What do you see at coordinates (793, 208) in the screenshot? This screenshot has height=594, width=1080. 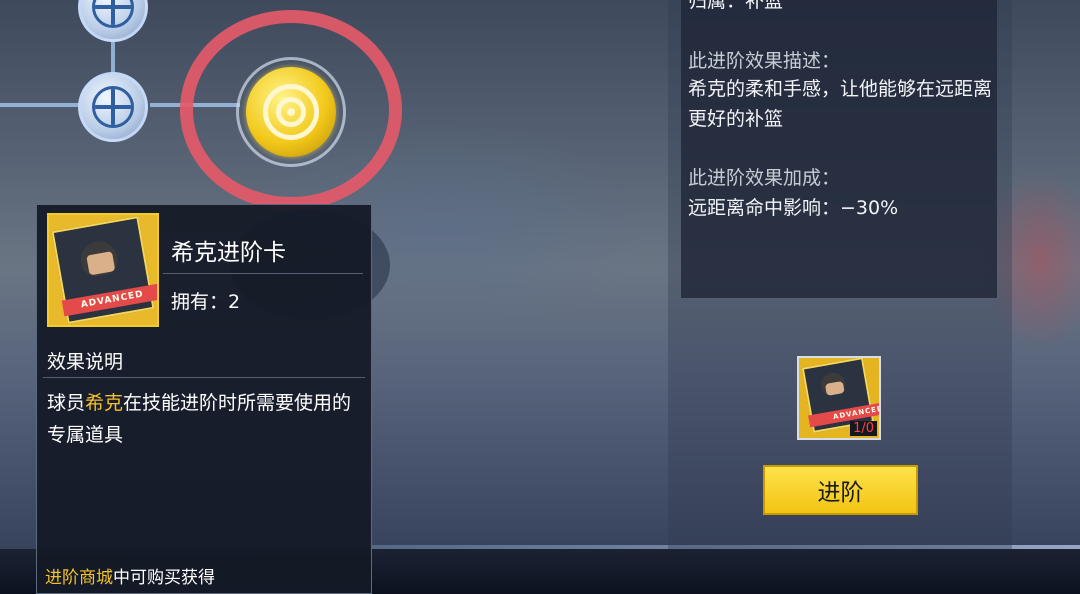 I see `effect-bonus-text: 远距离命中影响：−30%` at bounding box center [793, 208].